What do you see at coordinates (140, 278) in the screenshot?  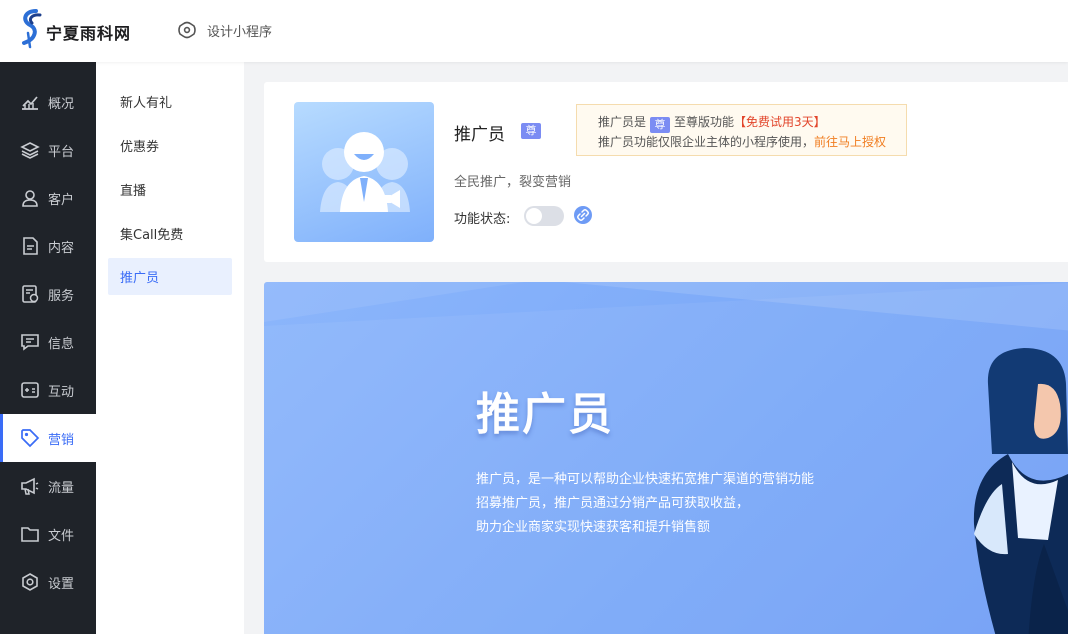 I see `submenu-label: 推广员` at bounding box center [140, 278].